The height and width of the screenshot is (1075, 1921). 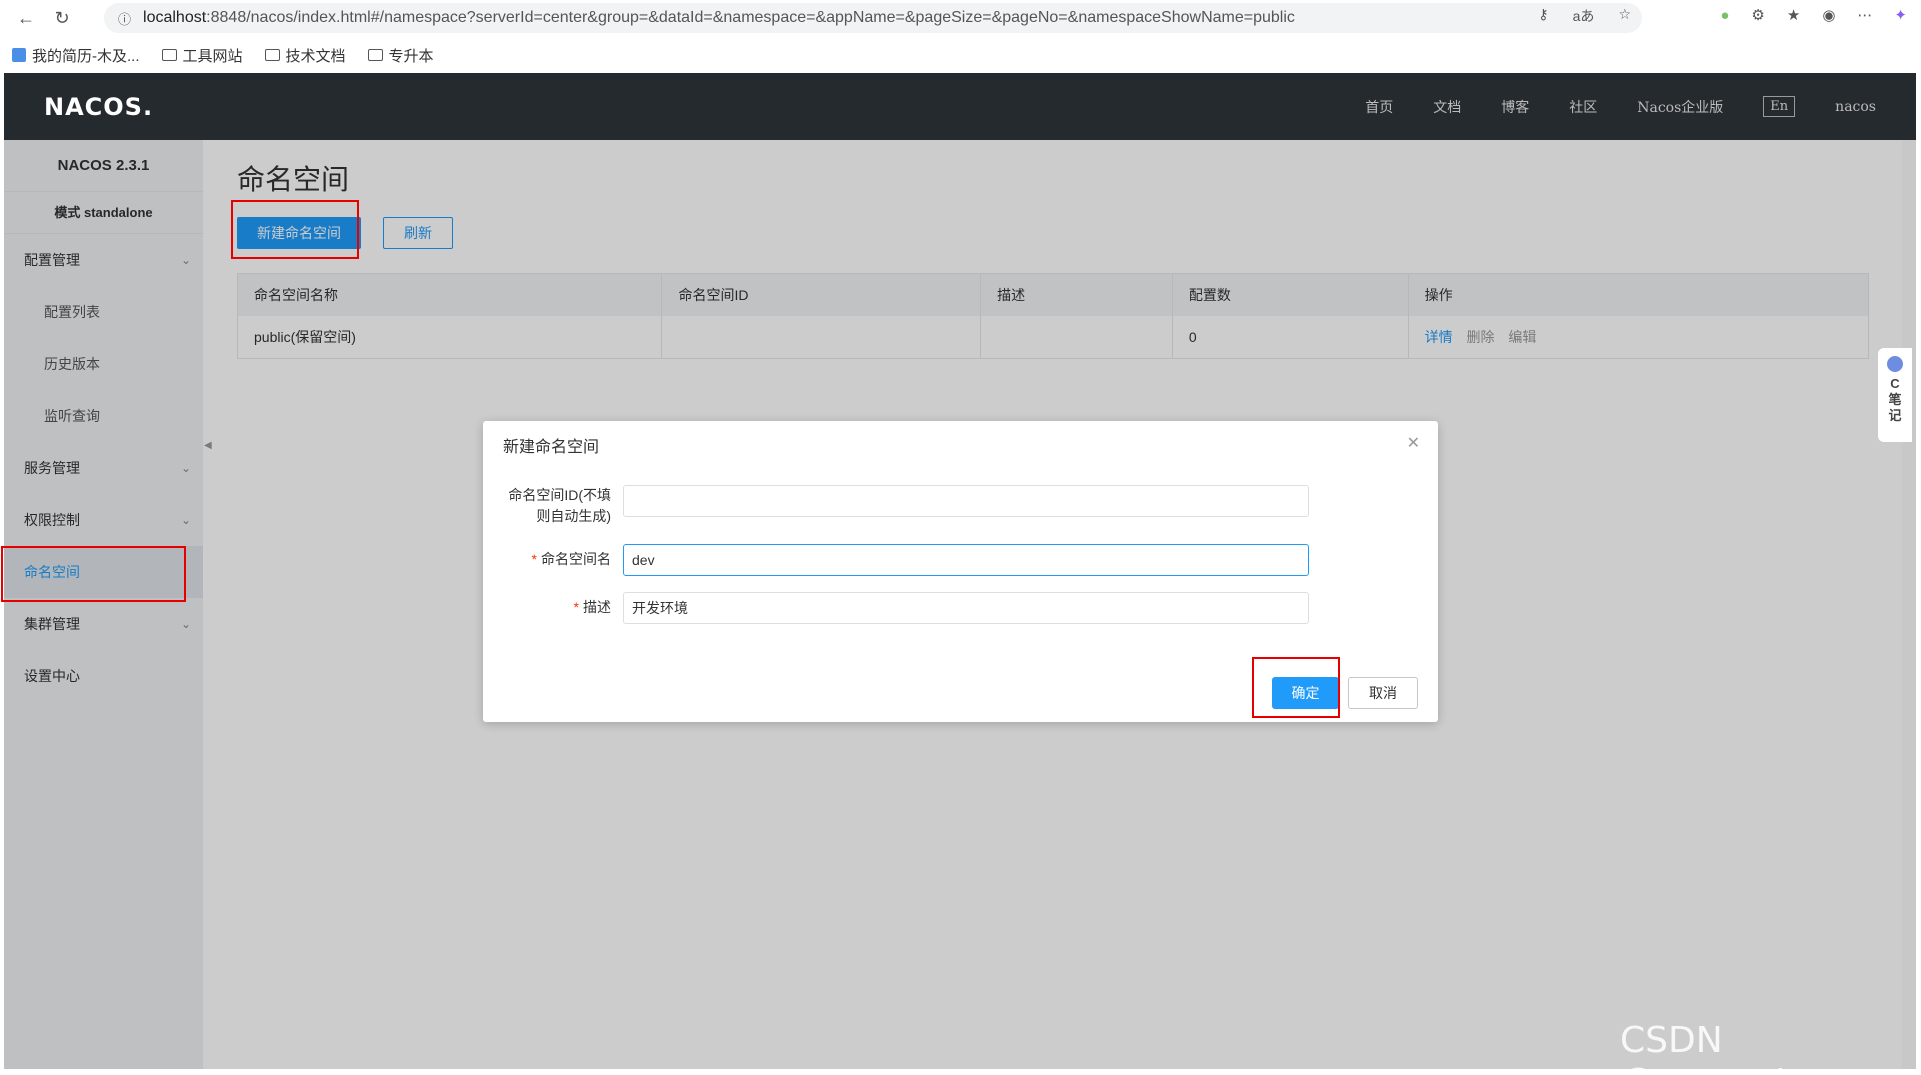 I want to click on nacos-logo: NACOS., so click(x=98, y=107).